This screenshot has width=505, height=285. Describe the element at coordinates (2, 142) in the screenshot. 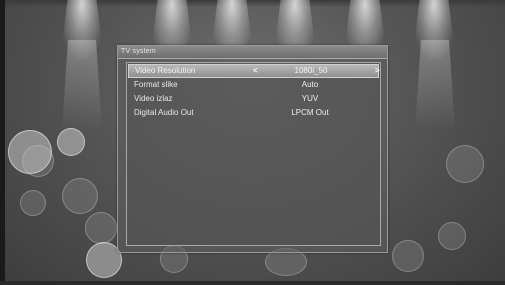

I see `screen-frame-left` at that location.